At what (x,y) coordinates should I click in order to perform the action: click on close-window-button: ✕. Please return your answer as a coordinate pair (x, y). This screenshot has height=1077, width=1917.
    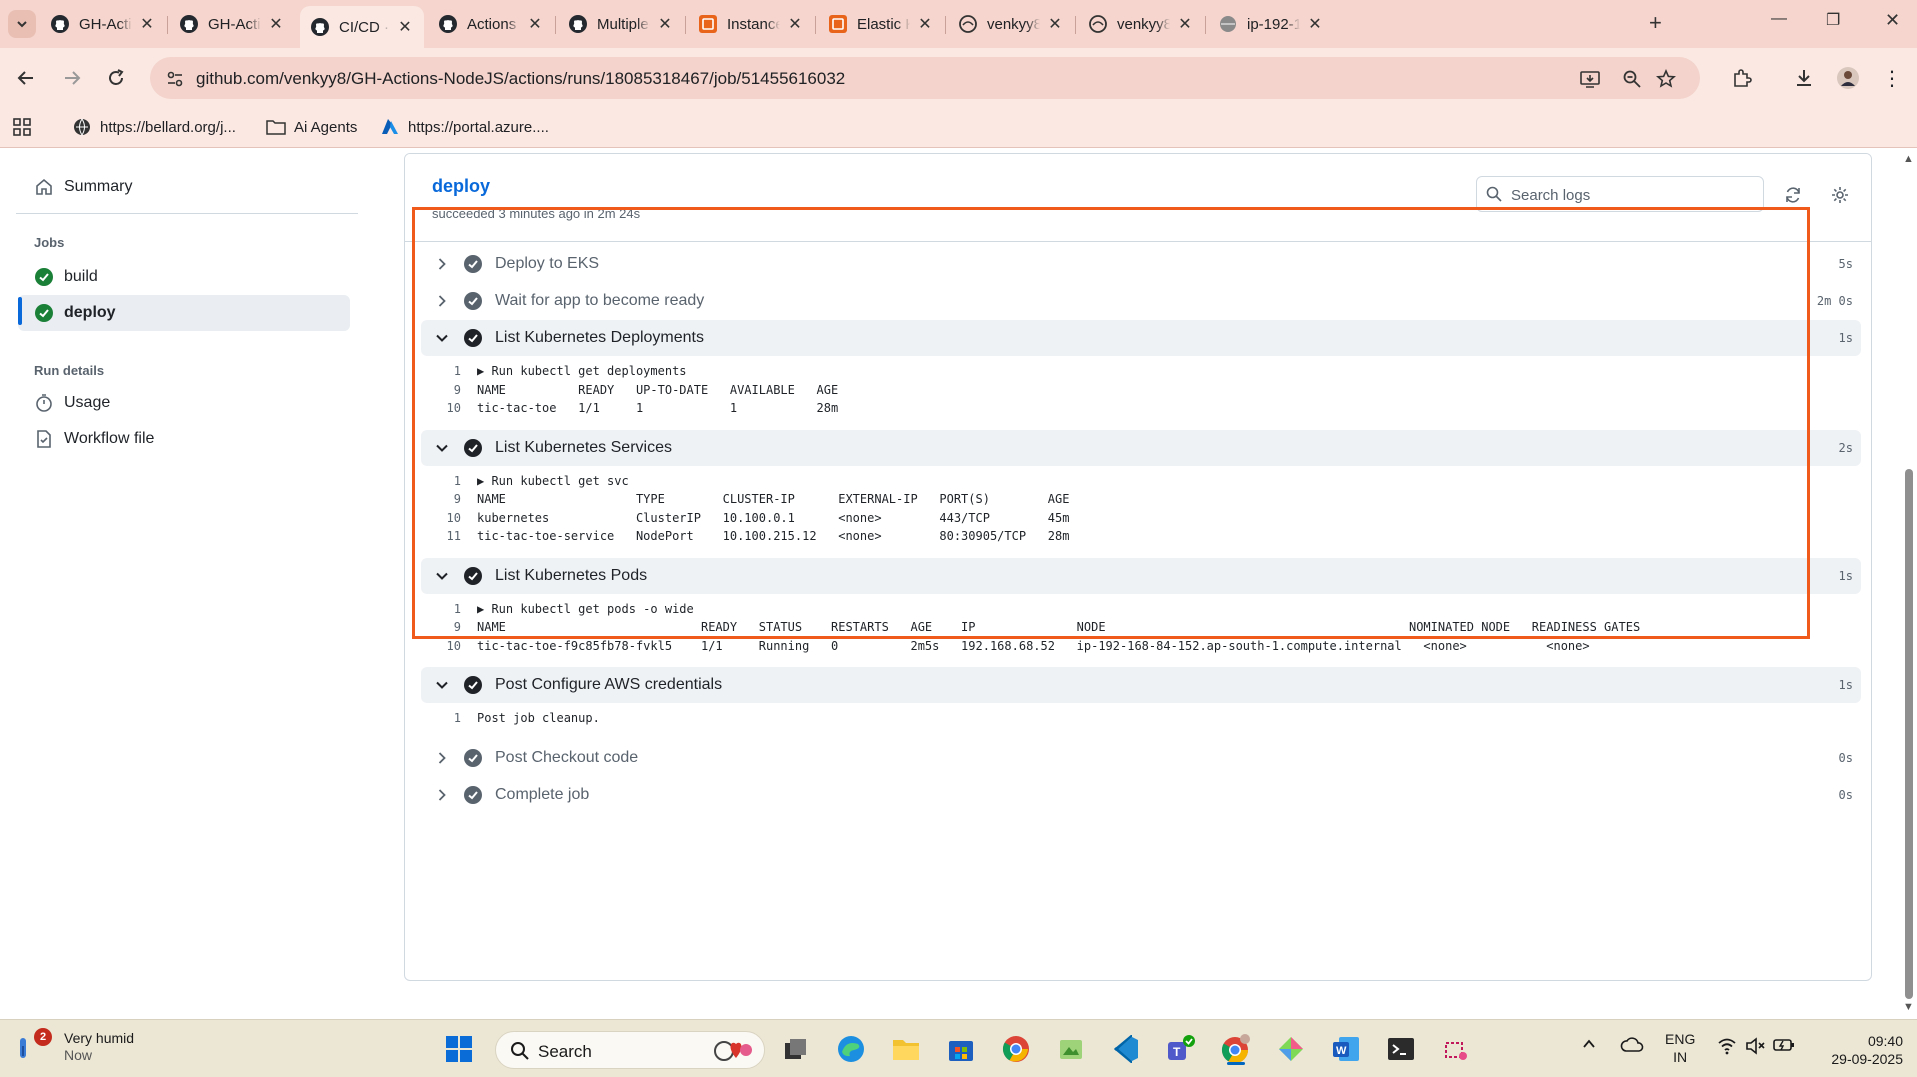
    Looking at the image, I should click on (1892, 20).